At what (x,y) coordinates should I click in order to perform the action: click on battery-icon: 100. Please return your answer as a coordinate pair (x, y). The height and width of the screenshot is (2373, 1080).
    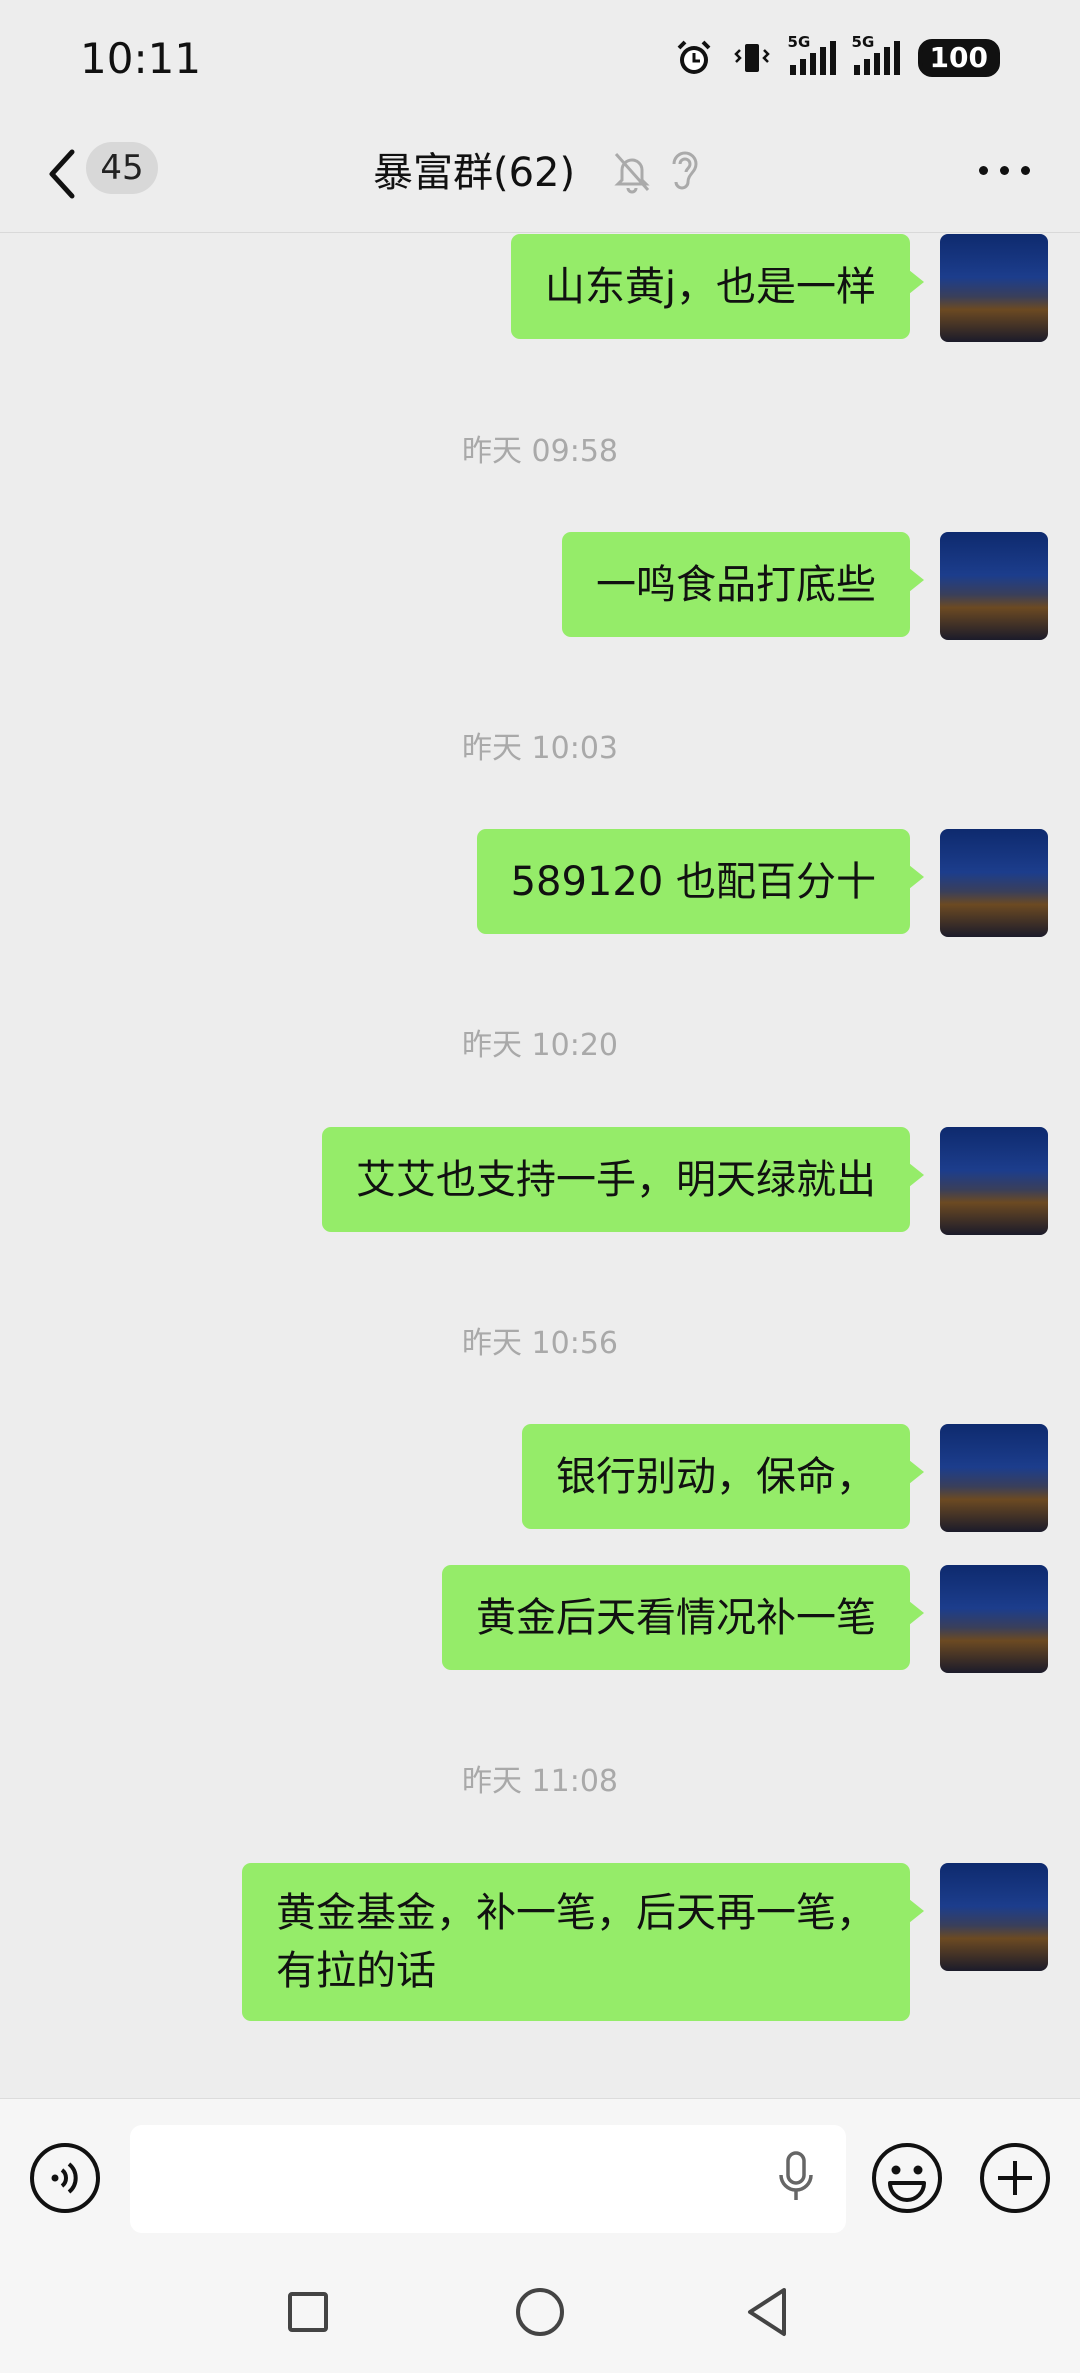
    Looking at the image, I should click on (958, 58).